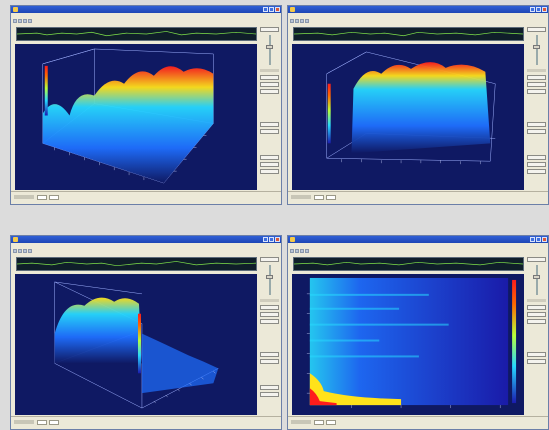 This screenshot has height=430, width=549. Describe the element at coordinates (536, 300) in the screenshot. I see `panel-label` at that location.